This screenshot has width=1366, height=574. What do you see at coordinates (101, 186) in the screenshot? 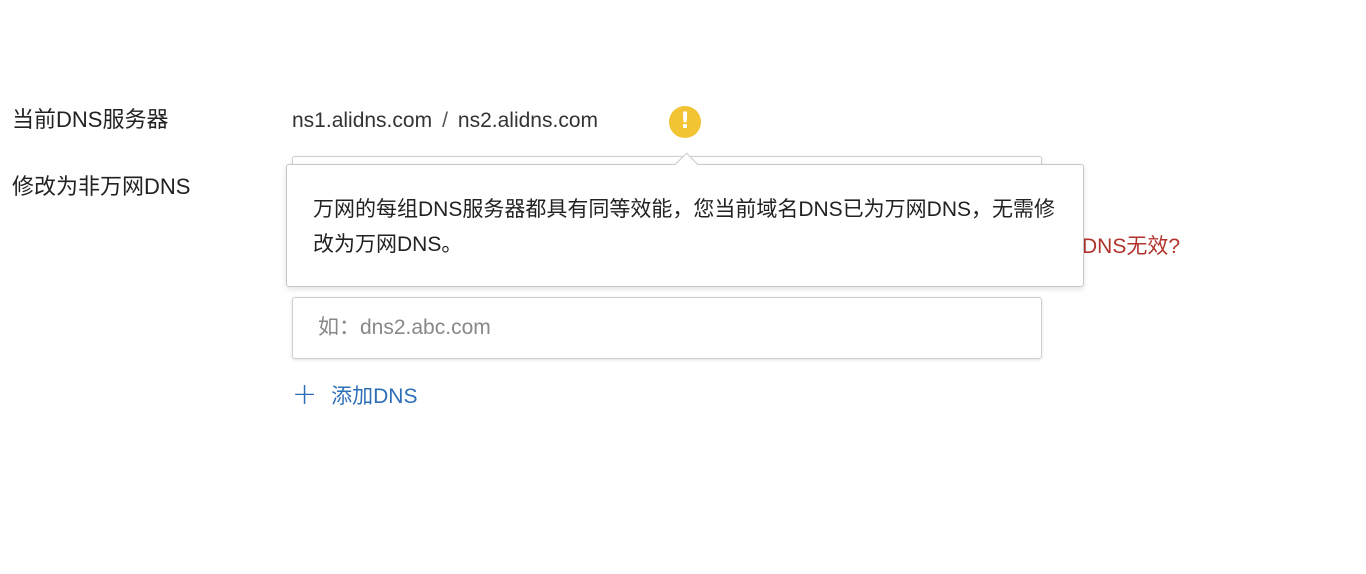
I see `change-dns-label: 修改为非万网DNS` at bounding box center [101, 186].